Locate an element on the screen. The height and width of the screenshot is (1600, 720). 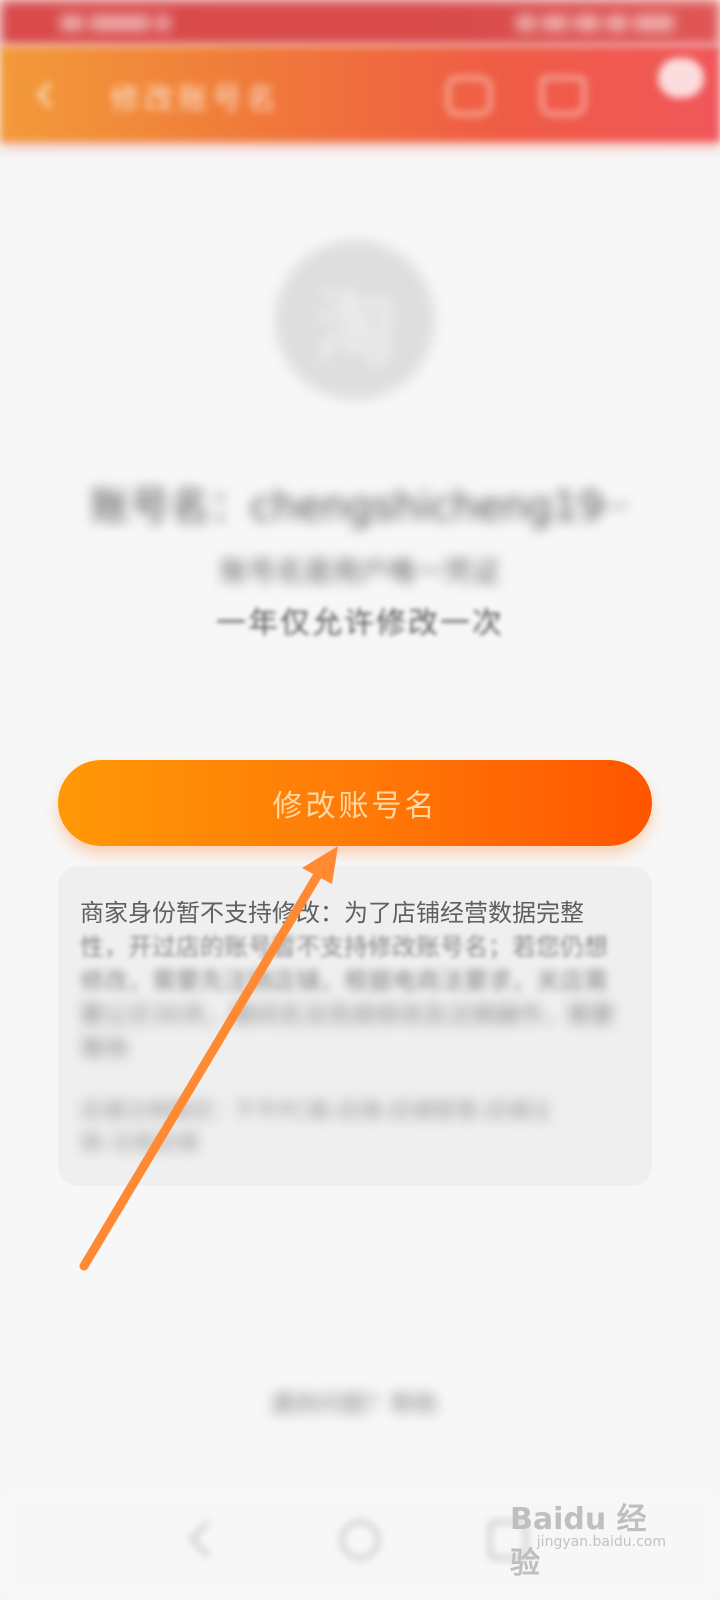
account-name: 账号名：chengshicheng19·· is located at coordinates (360, 507).